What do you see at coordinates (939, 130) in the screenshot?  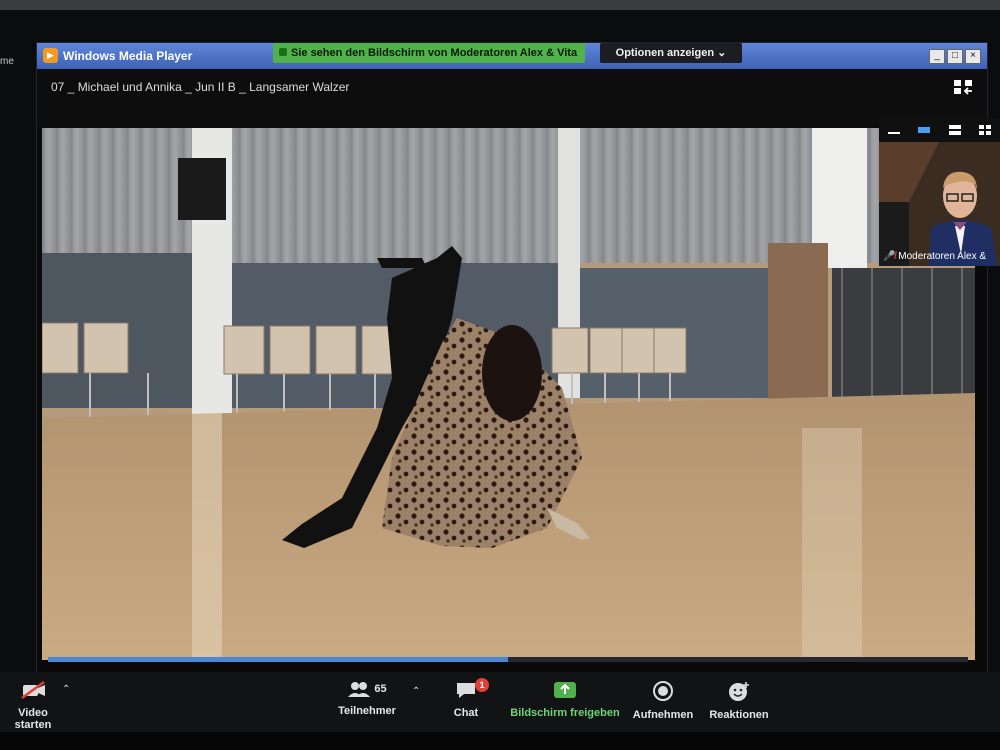 I see `thumbnail-toolbar` at bounding box center [939, 130].